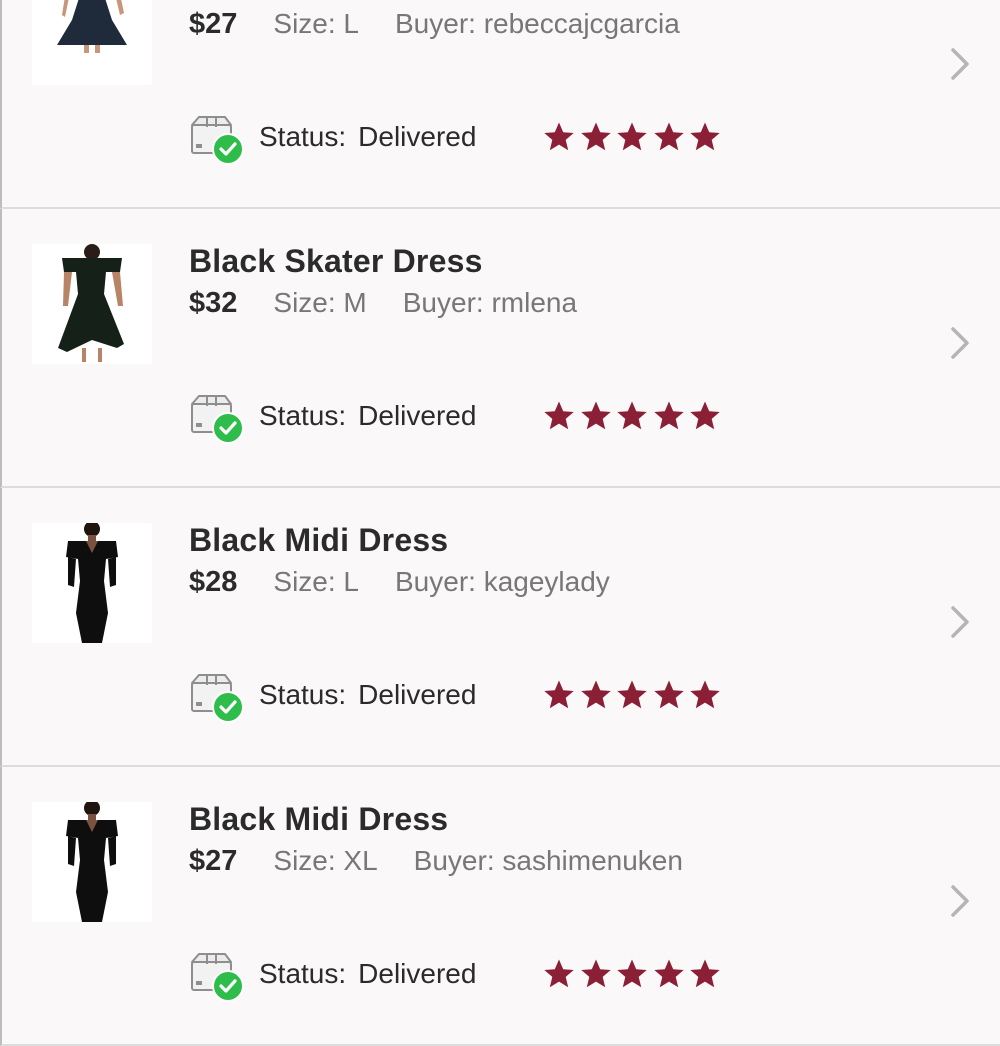  What do you see at coordinates (213, 581) in the screenshot?
I see `order-price: $28` at bounding box center [213, 581].